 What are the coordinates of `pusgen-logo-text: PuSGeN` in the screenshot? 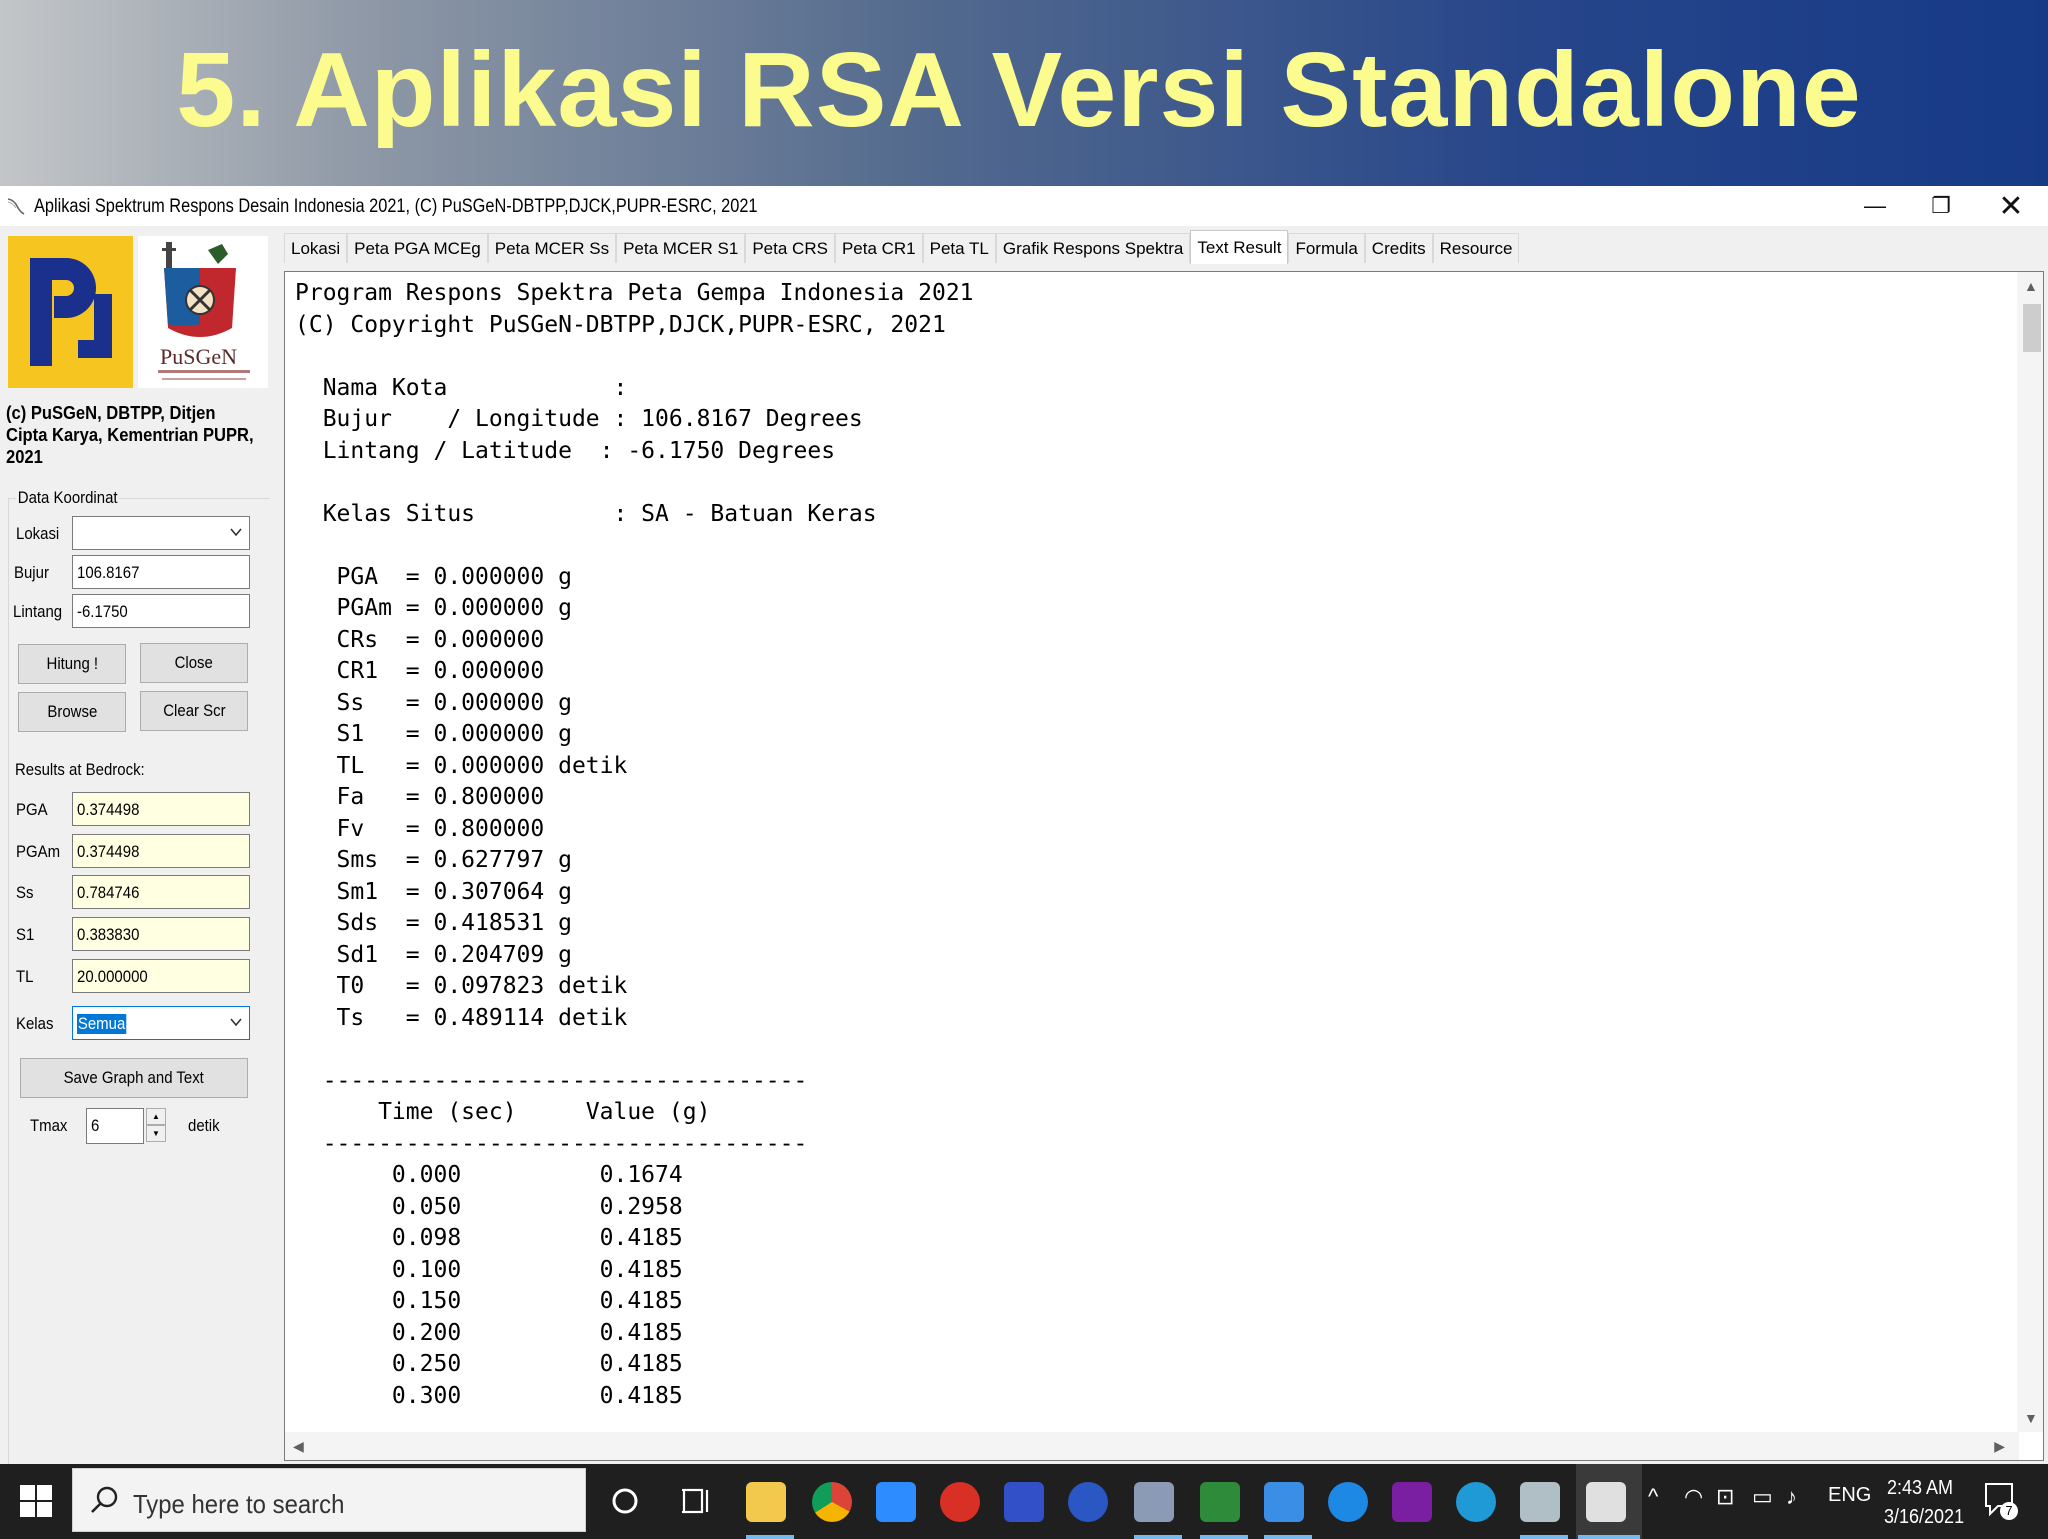 It's located at (199, 356).